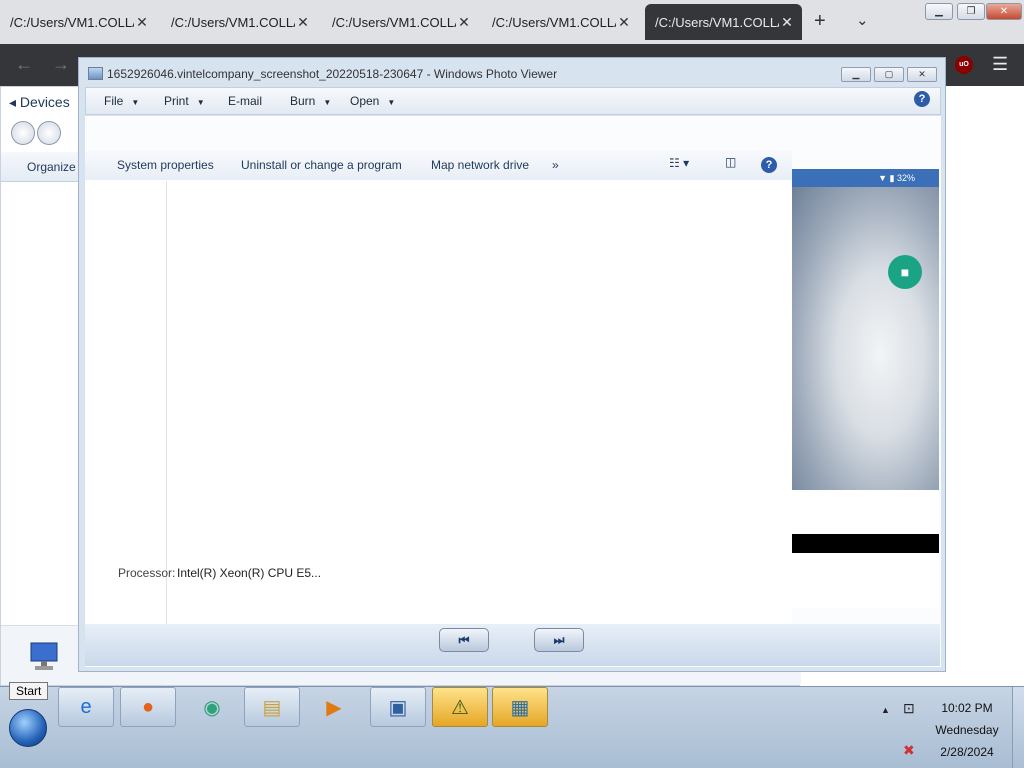 The width and height of the screenshot is (1024, 768). What do you see at coordinates (865, 338) in the screenshot?
I see `sky-image: ■` at bounding box center [865, 338].